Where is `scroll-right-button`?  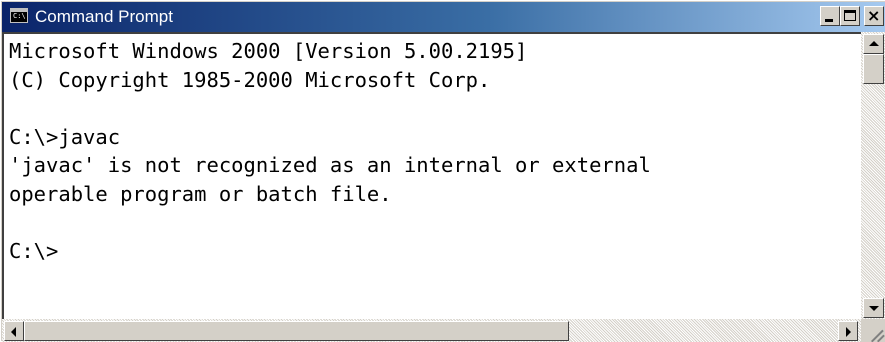 scroll-right-button is located at coordinates (848, 331).